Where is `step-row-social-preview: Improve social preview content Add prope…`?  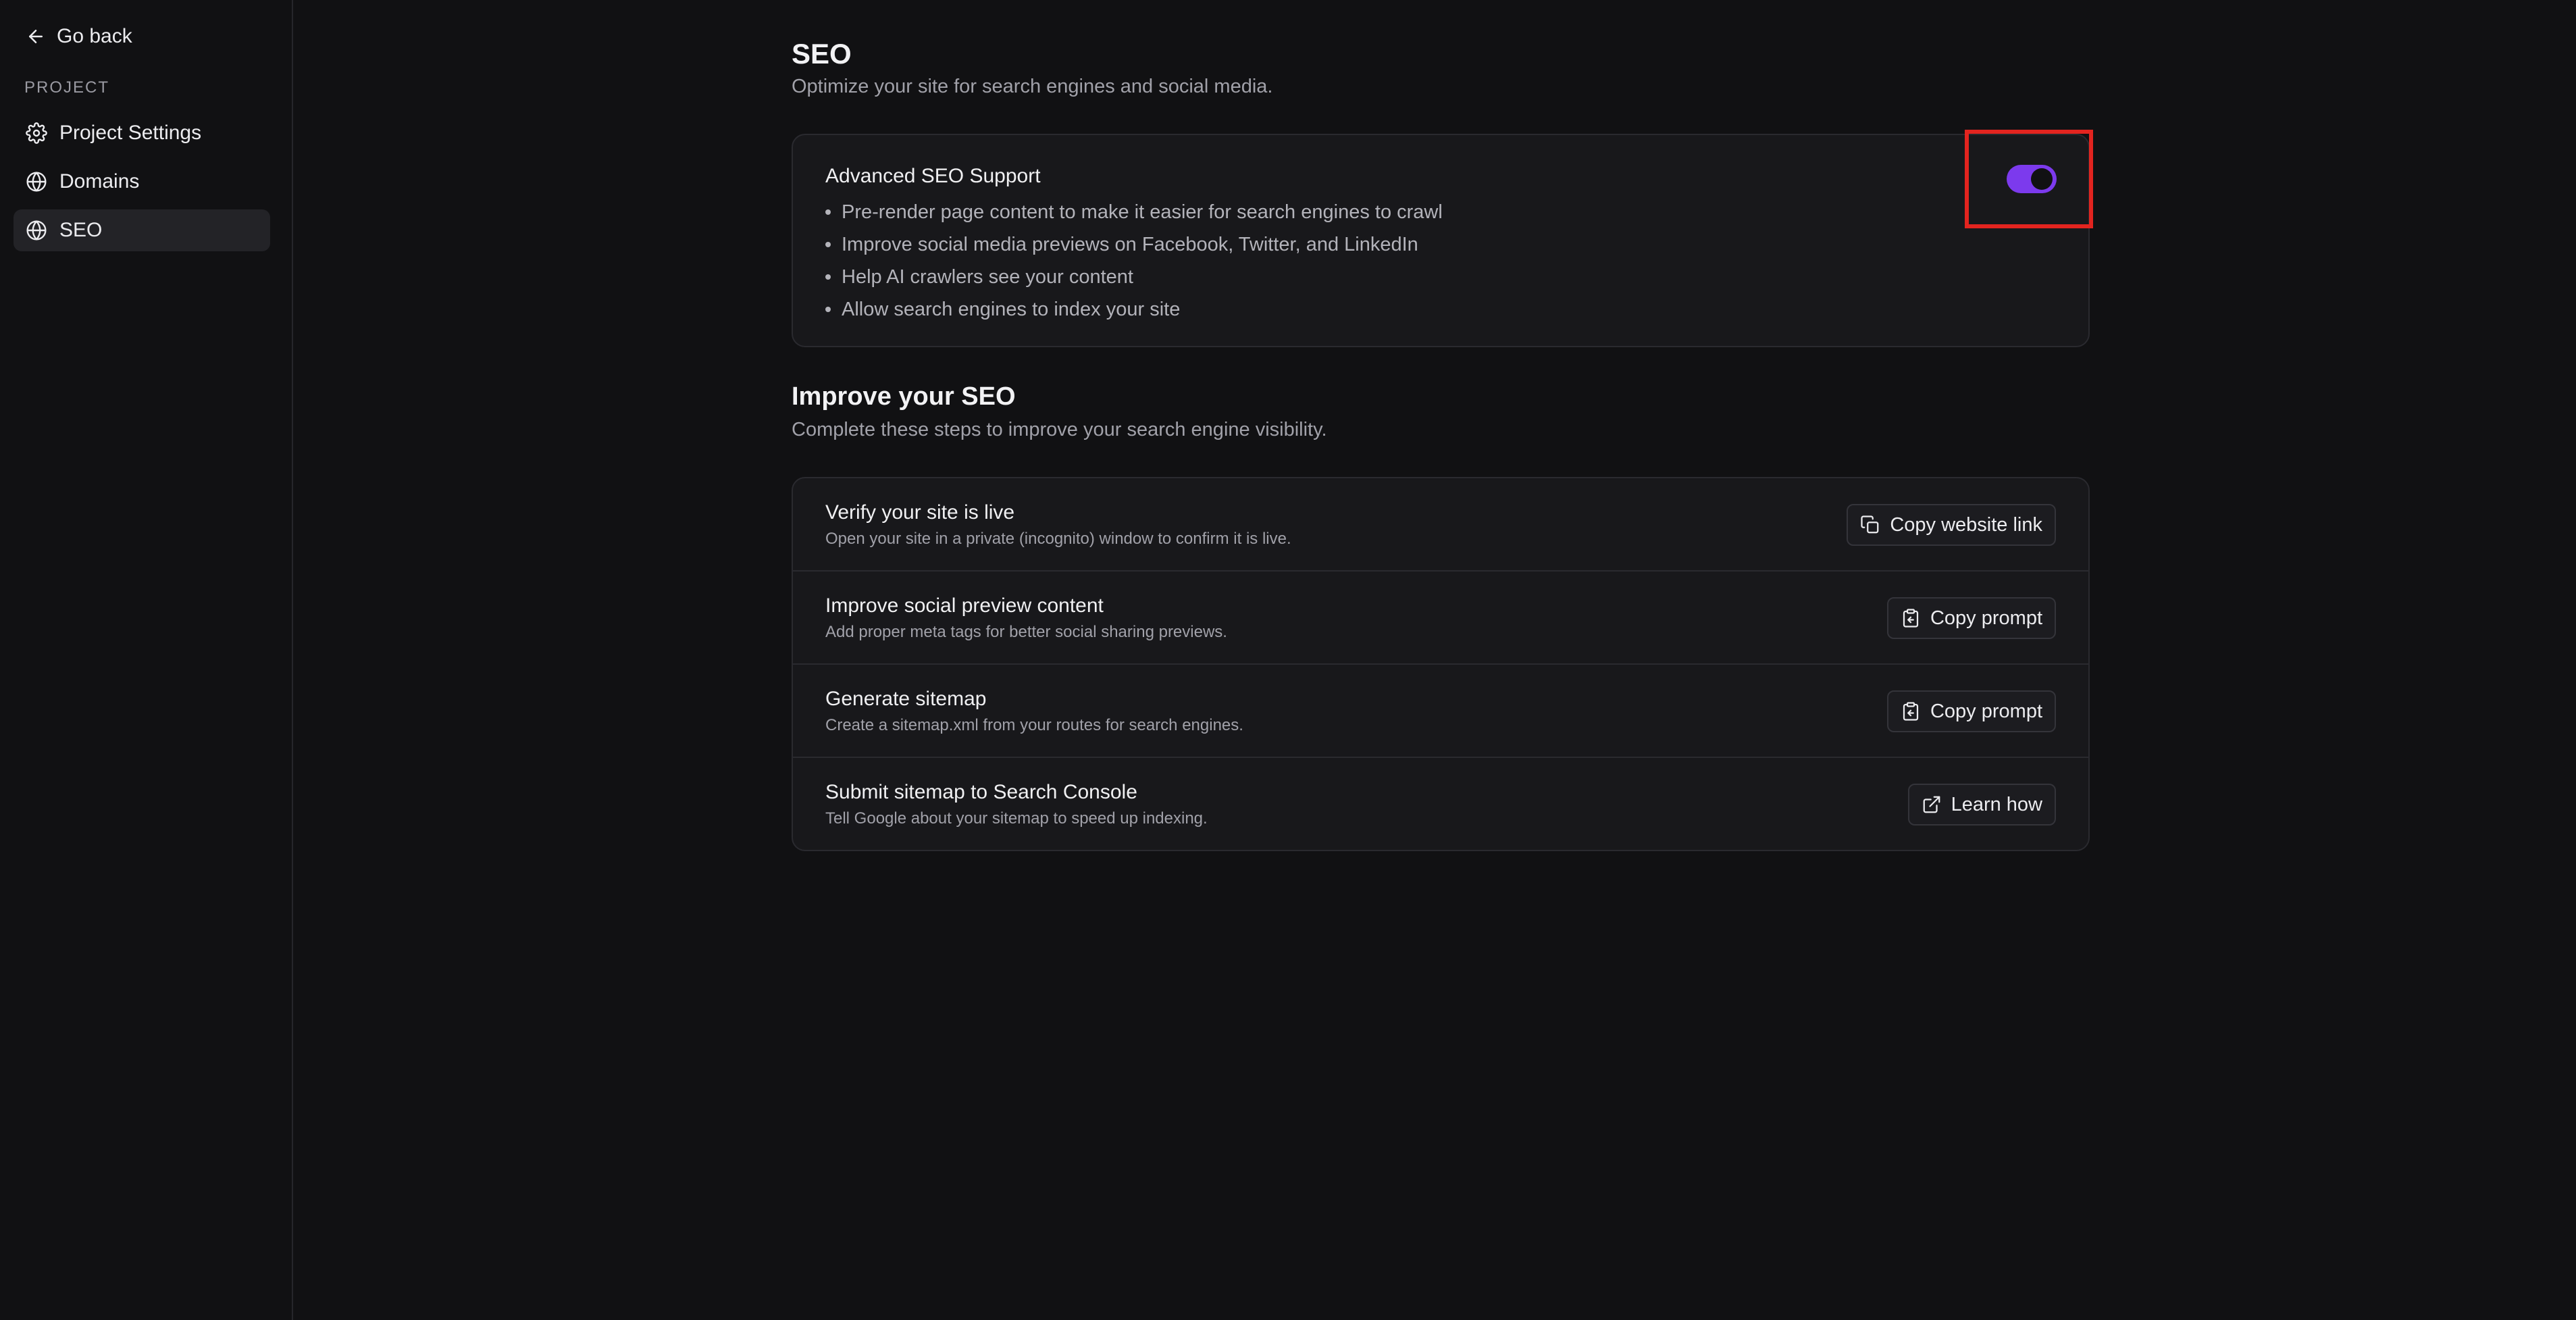
step-row-social-preview: Improve social preview content Add prope… is located at coordinates (1441, 618).